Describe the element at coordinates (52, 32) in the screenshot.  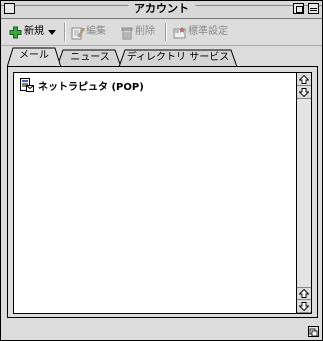
I see `dropdown-arrow-icon` at that location.